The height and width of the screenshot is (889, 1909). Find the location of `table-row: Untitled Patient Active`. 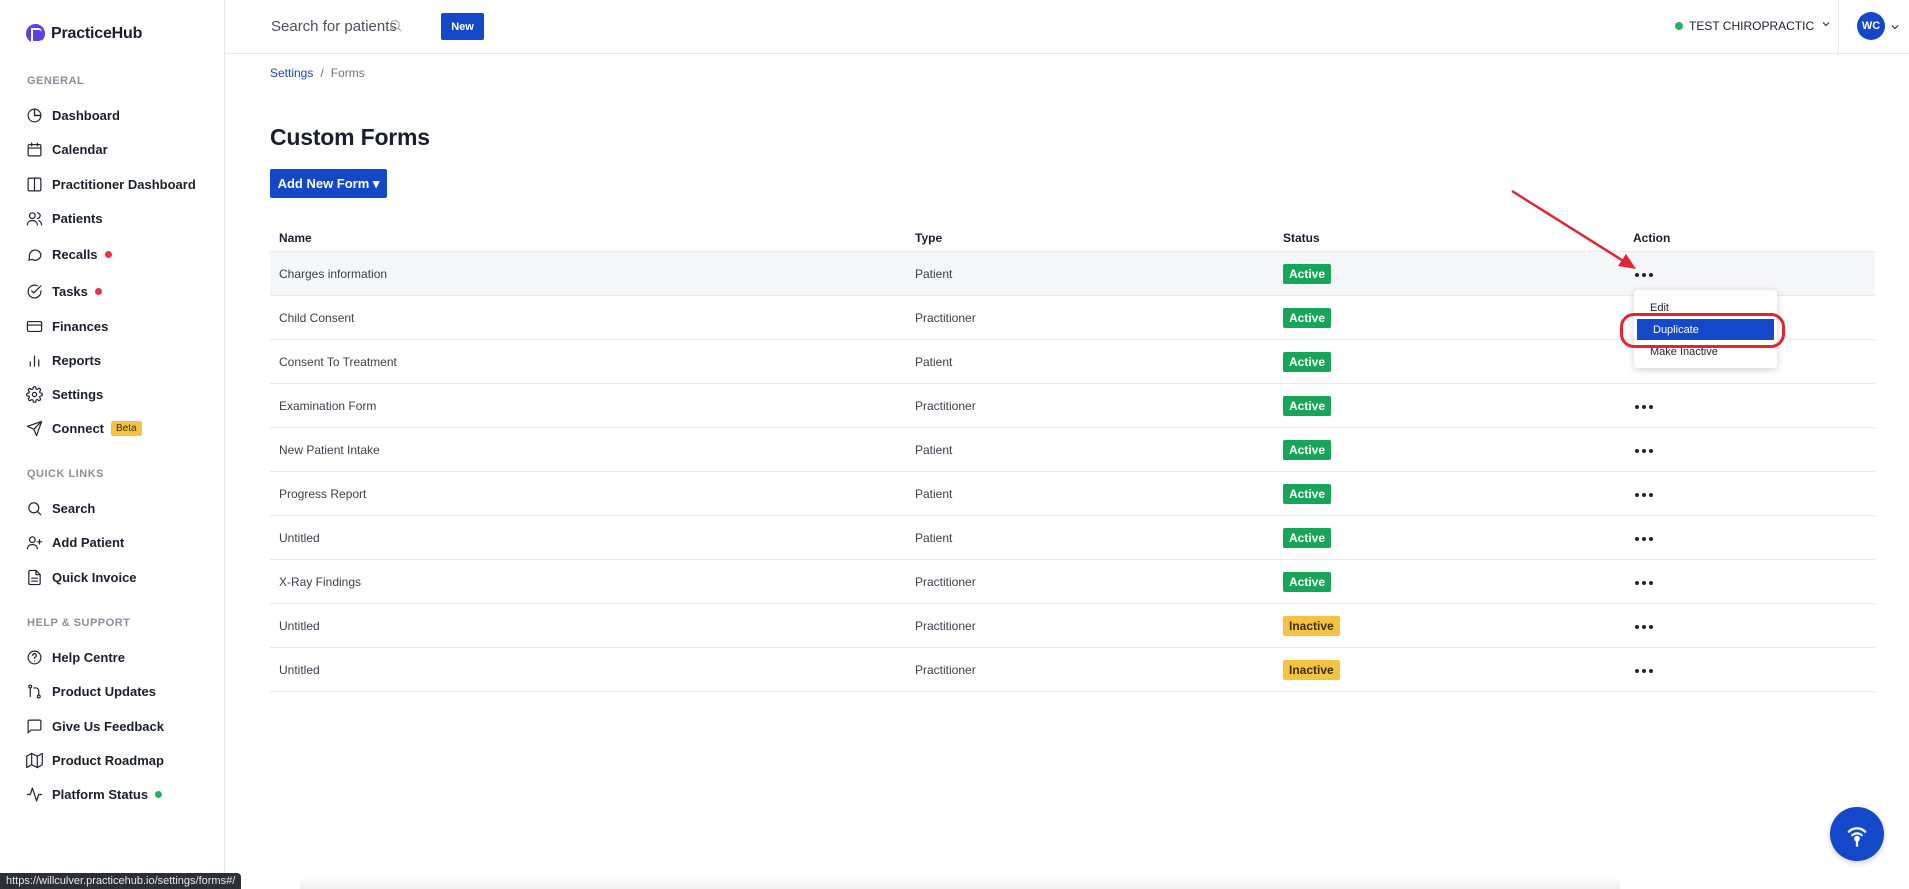

table-row: Untitled Patient Active is located at coordinates (1072, 538).